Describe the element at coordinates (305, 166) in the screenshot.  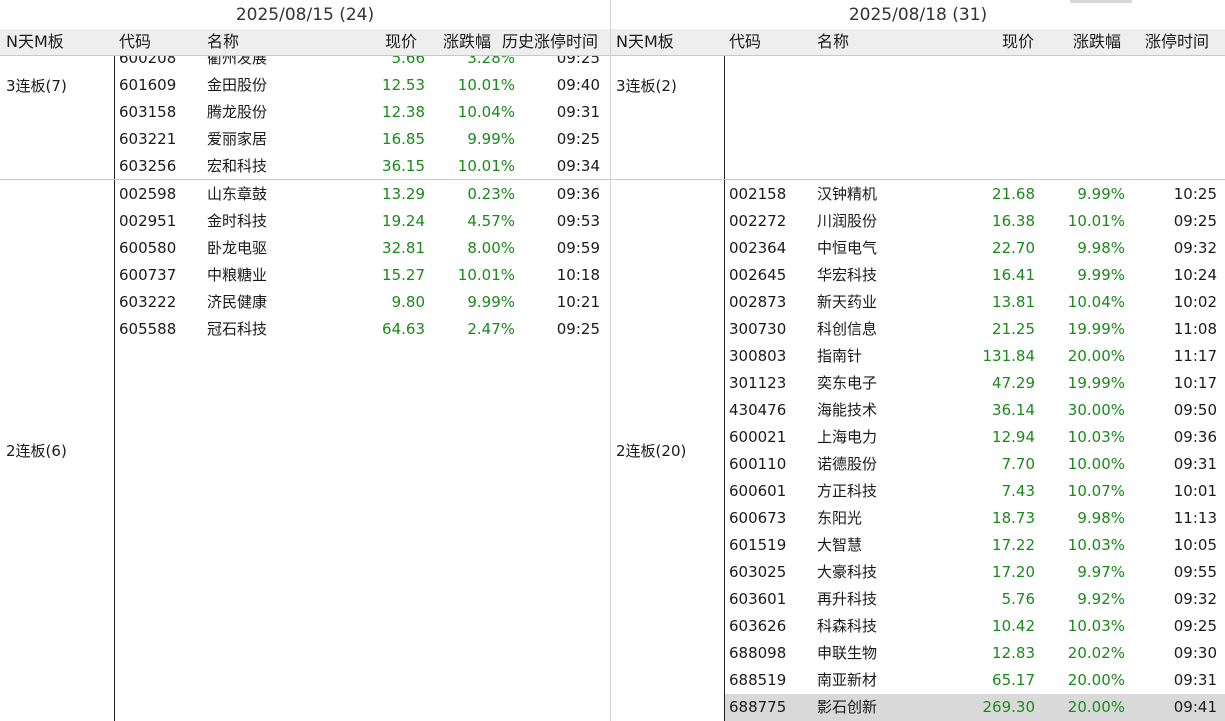
I see `table-row: 603256 宏和科技 36.15 10.01% 09:34` at that location.